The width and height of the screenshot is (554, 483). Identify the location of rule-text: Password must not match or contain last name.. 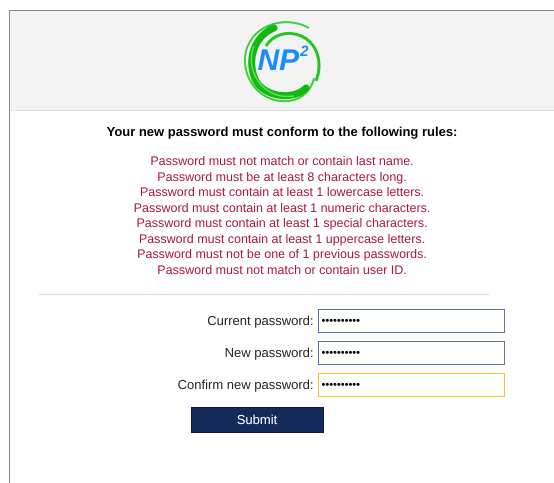
(282, 162).